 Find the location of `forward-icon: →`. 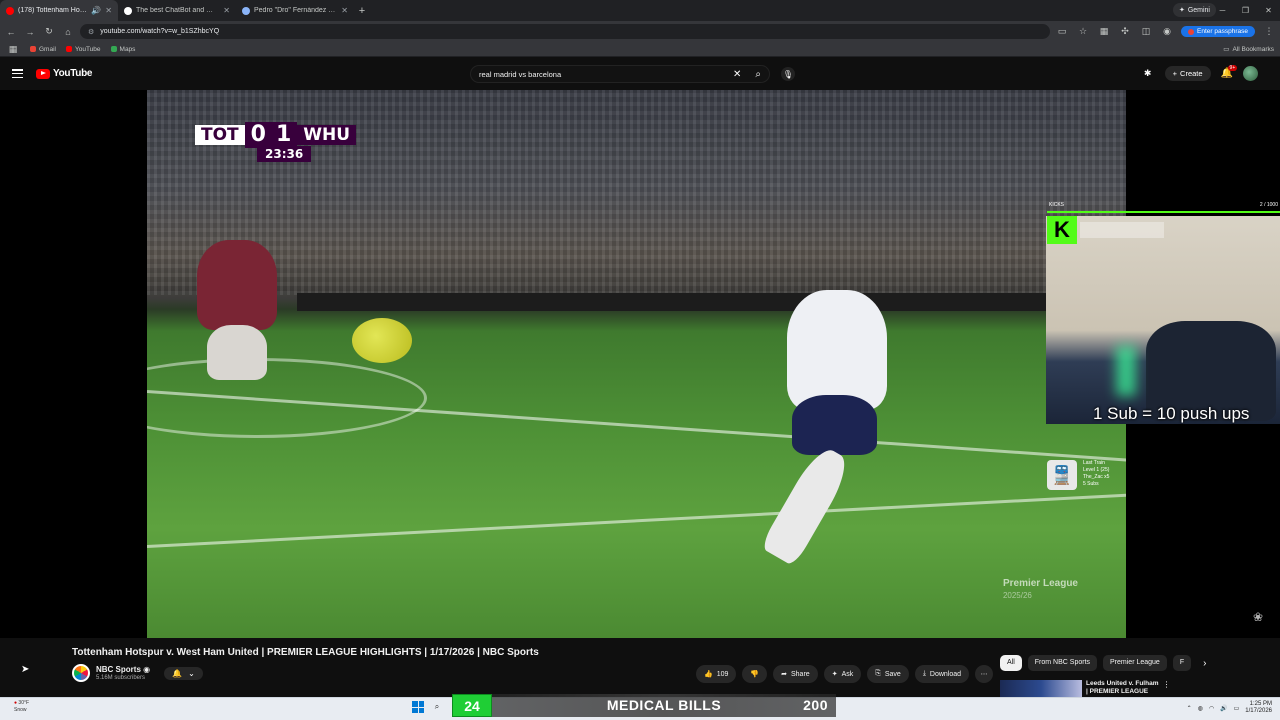

forward-icon: → is located at coordinates (30, 32).